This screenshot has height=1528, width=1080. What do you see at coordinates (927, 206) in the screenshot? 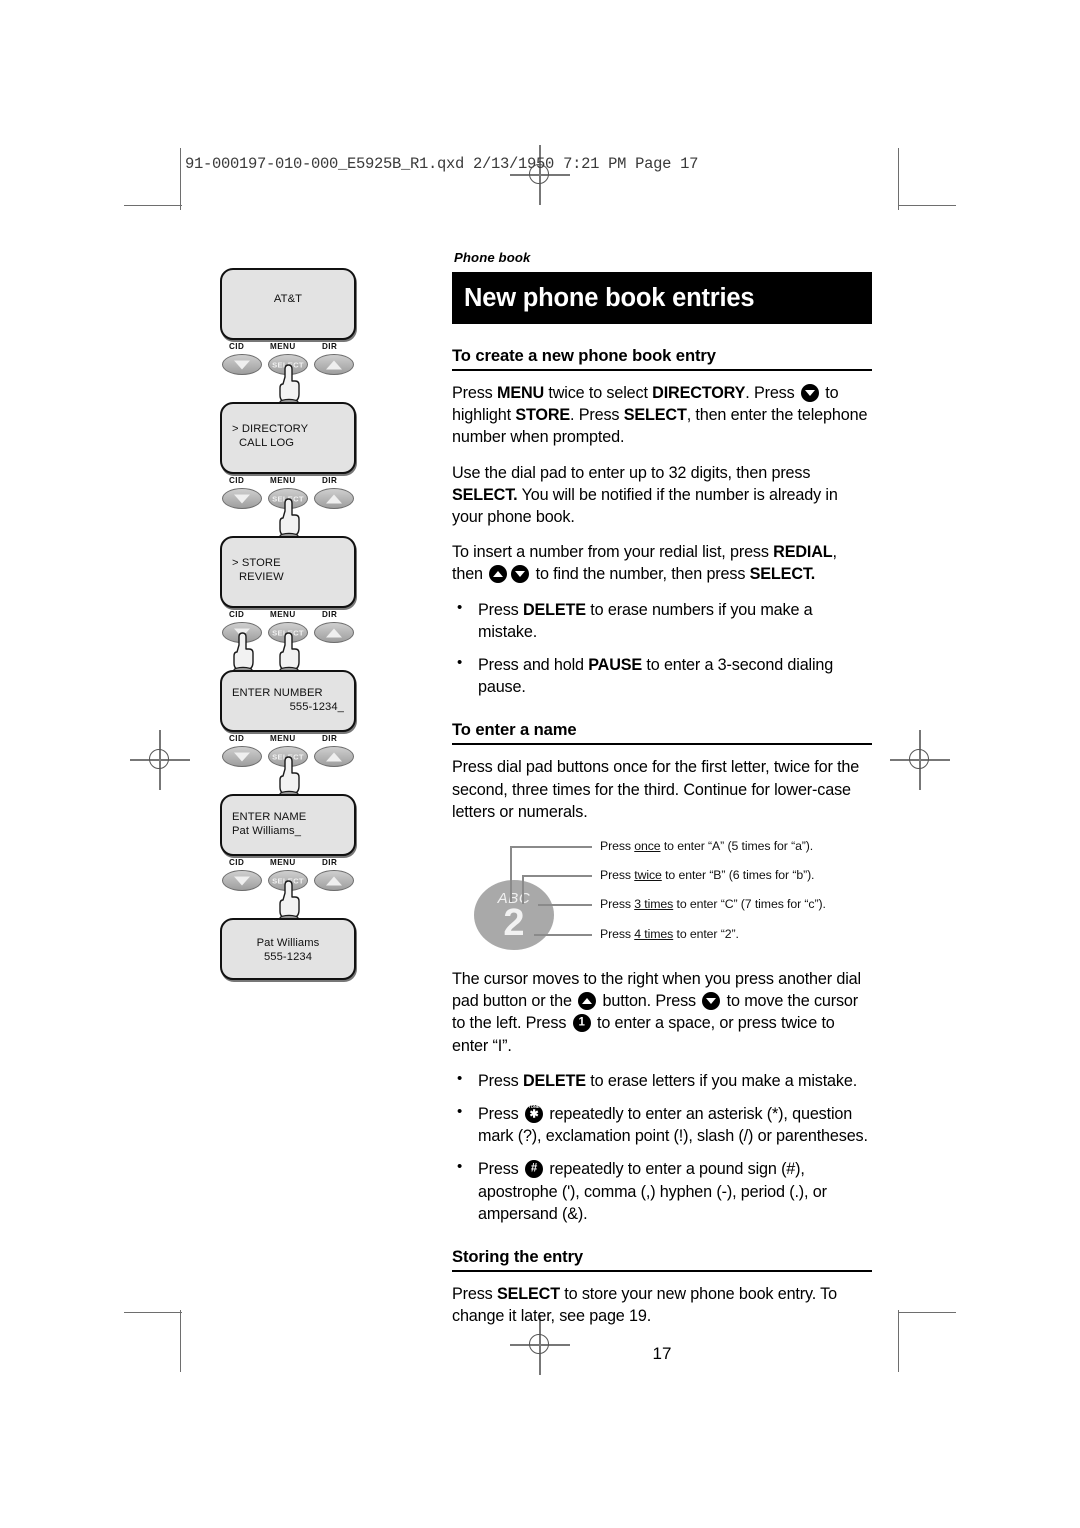
I see `crop-mark-horizontal-right` at bounding box center [927, 206].